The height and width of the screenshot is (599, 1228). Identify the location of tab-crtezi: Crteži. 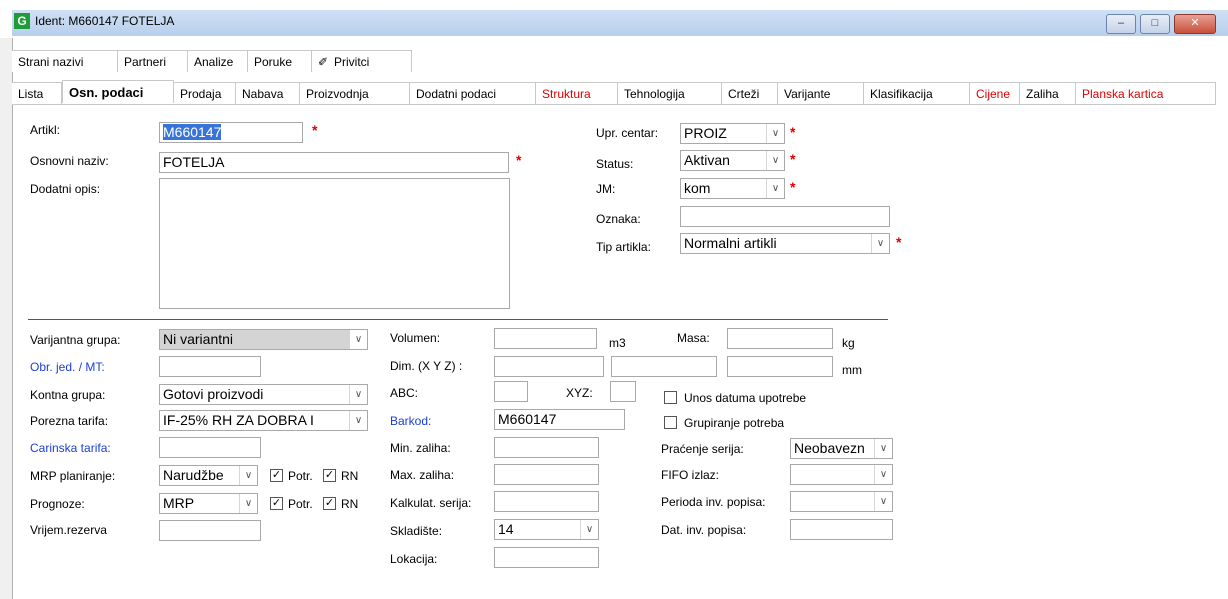
(750, 93).